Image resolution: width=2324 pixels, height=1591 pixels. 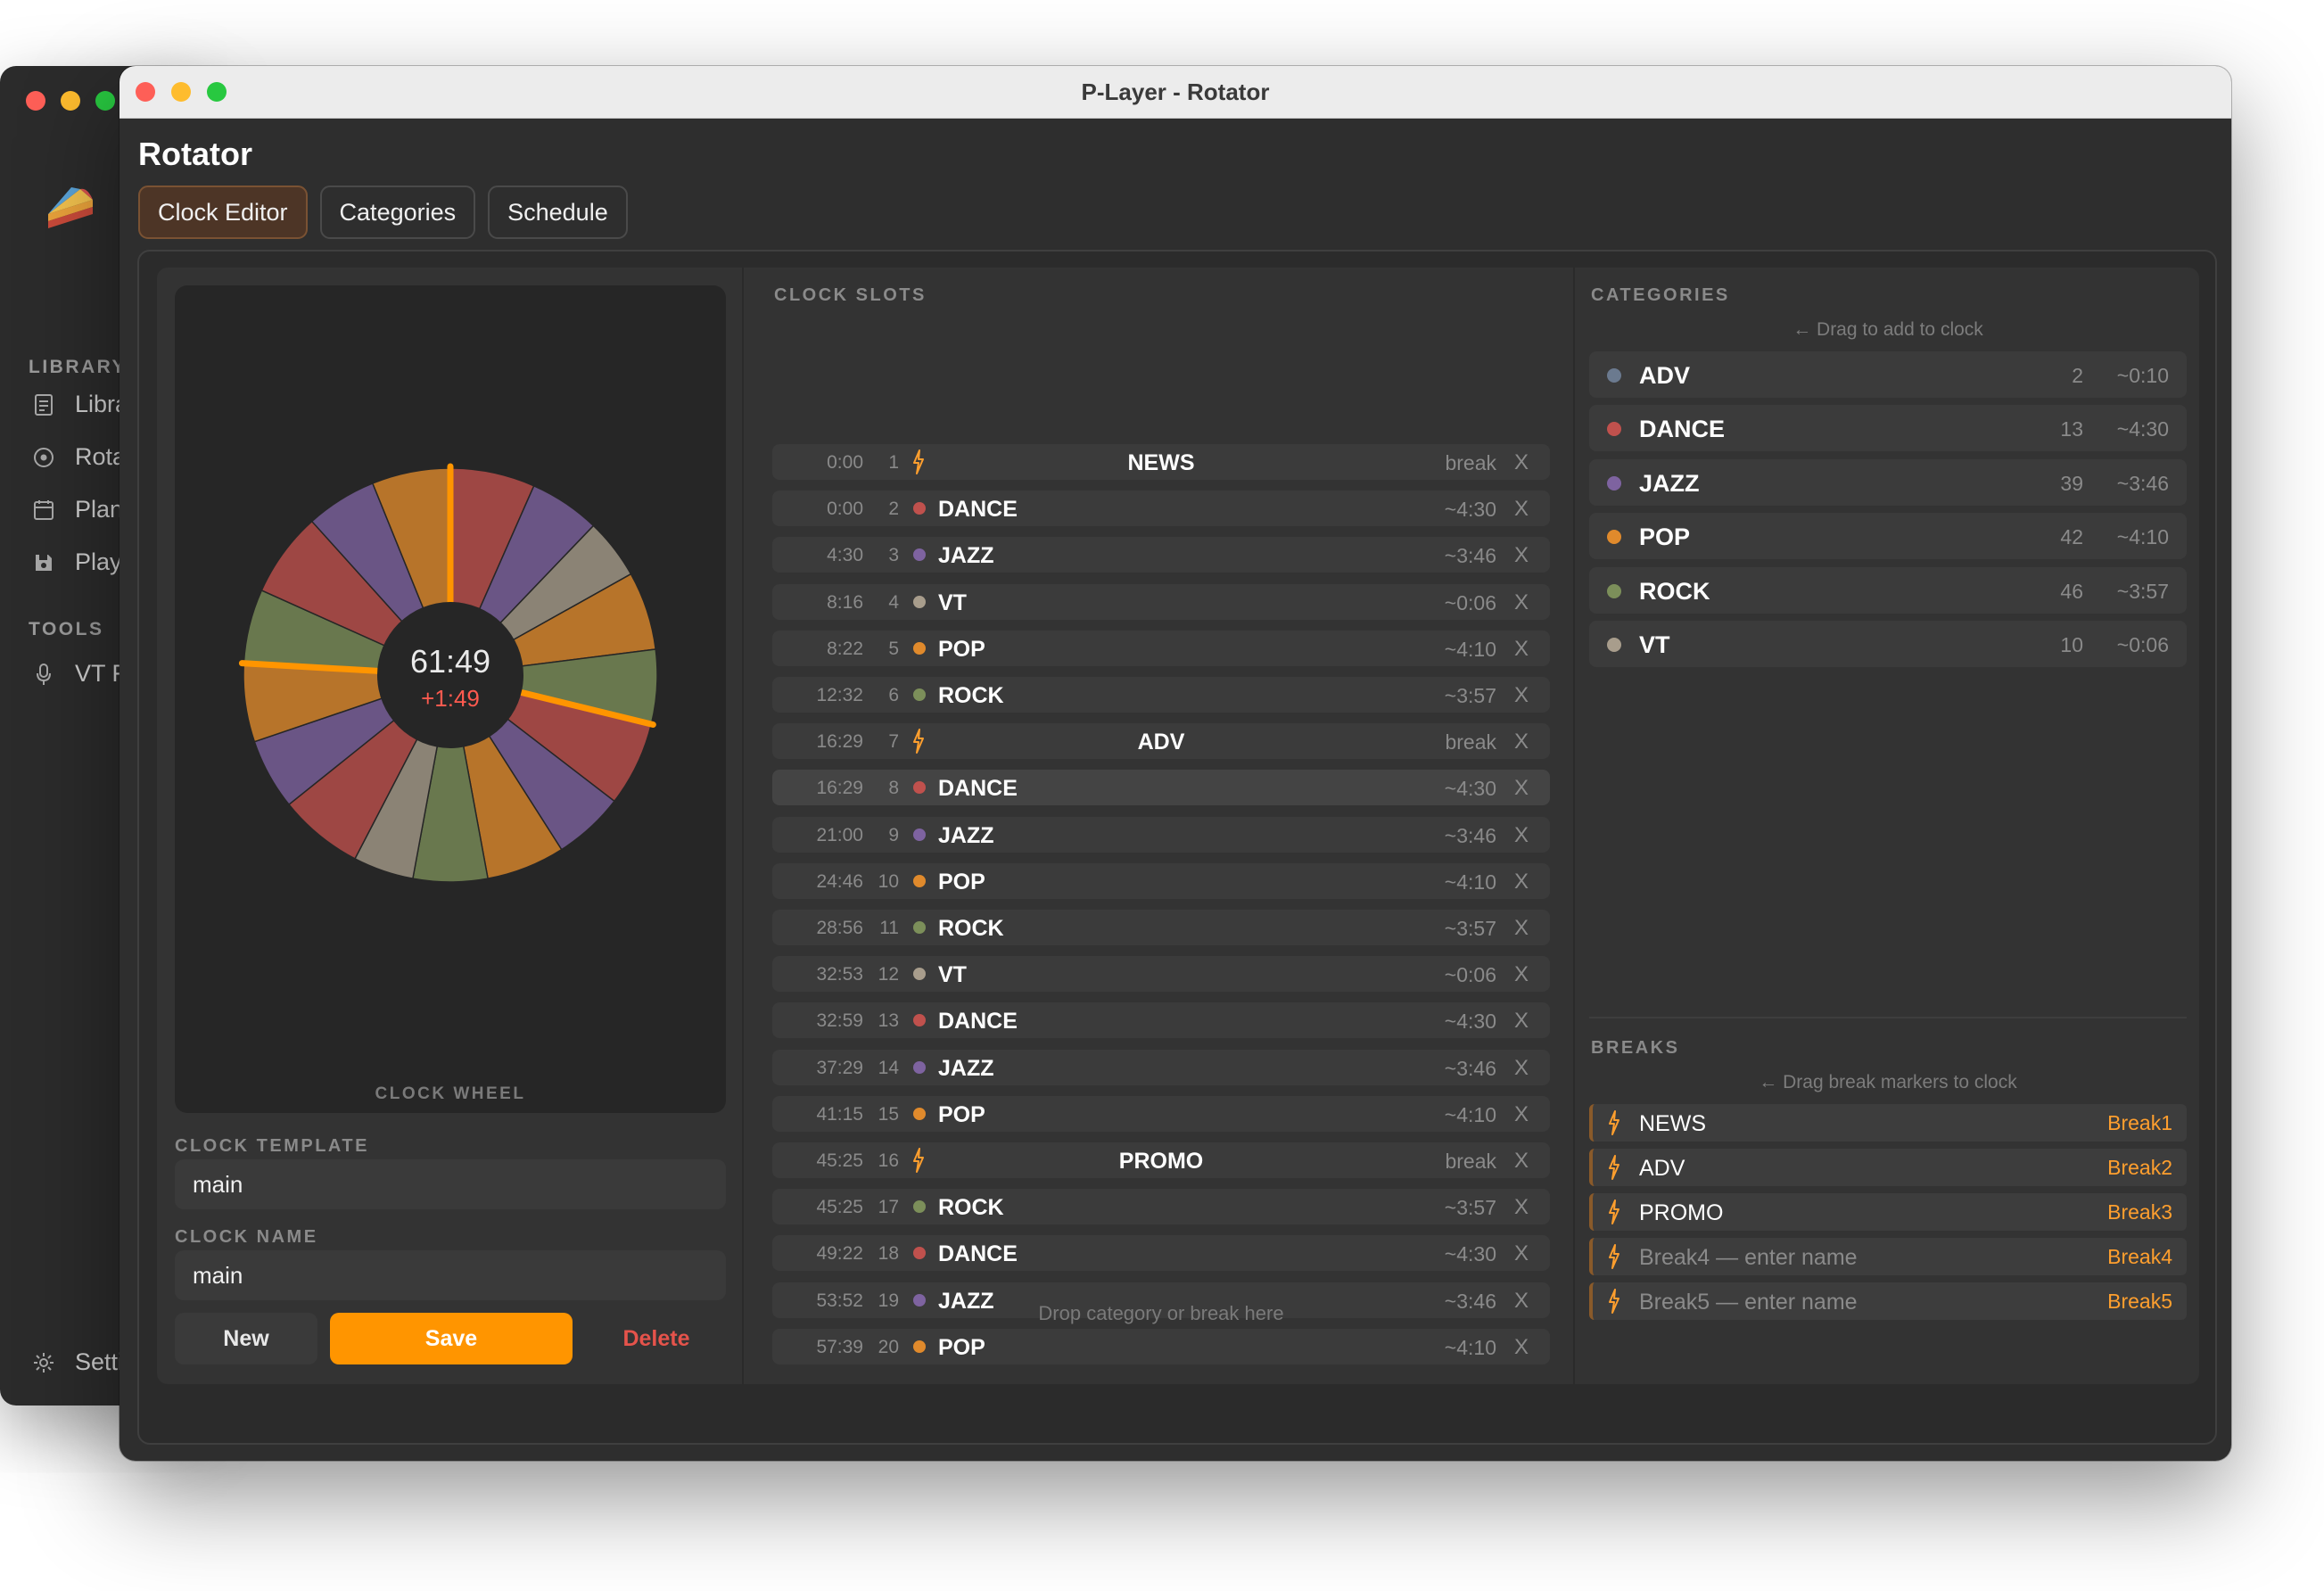 What do you see at coordinates (1161, 1020) in the screenshot?
I see `clock-slot-row: 32:59 13 DANCE ~4:30 X` at bounding box center [1161, 1020].